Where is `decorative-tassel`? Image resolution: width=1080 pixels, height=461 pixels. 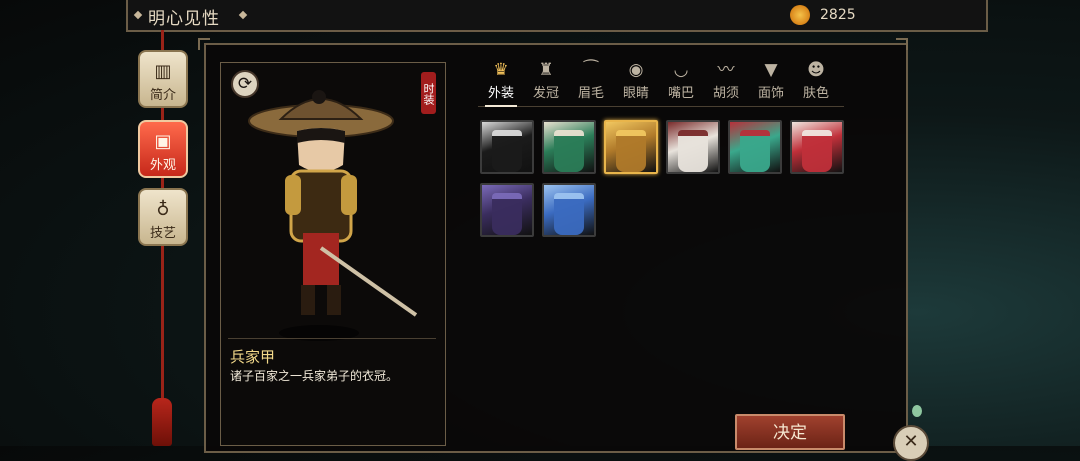
decorative-tassel is located at coordinates (162, 422).